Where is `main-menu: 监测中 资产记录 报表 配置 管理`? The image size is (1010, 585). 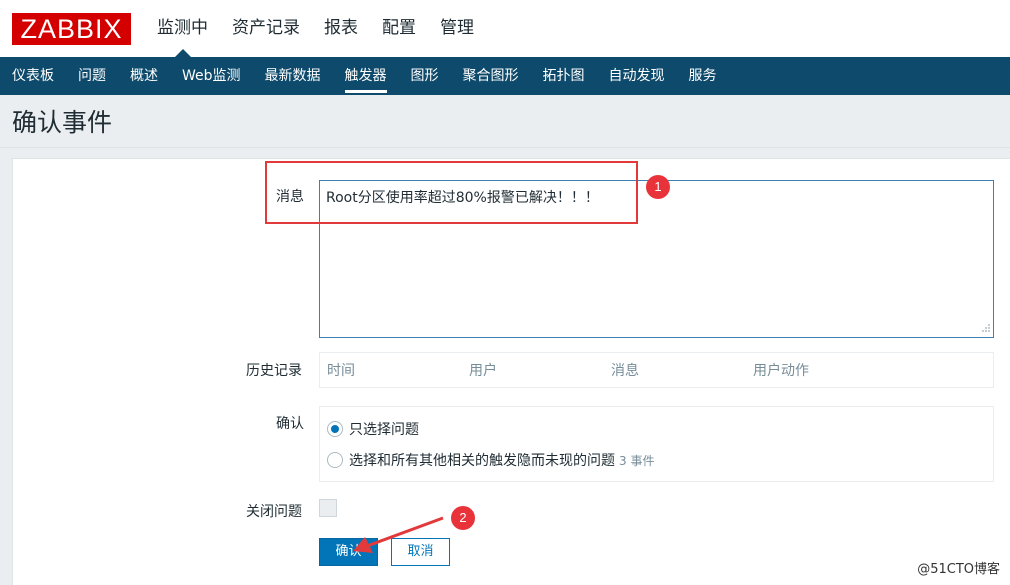 main-menu: 监测中 资产记录 报表 配置 管理 is located at coordinates (315, 28).